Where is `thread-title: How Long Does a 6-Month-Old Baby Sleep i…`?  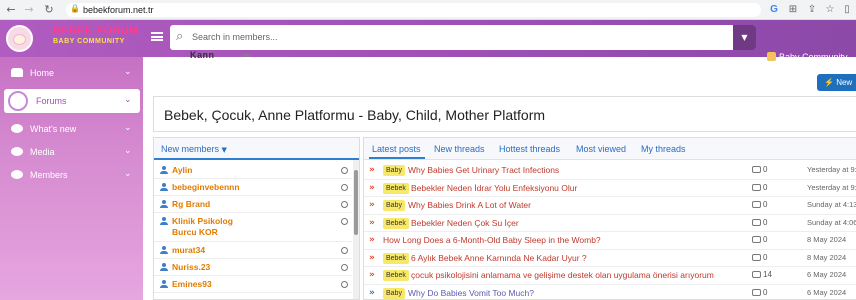
thread-title: How Long Does a 6-Month-Old Baby Sleep i… is located at coordinates (492, 240).